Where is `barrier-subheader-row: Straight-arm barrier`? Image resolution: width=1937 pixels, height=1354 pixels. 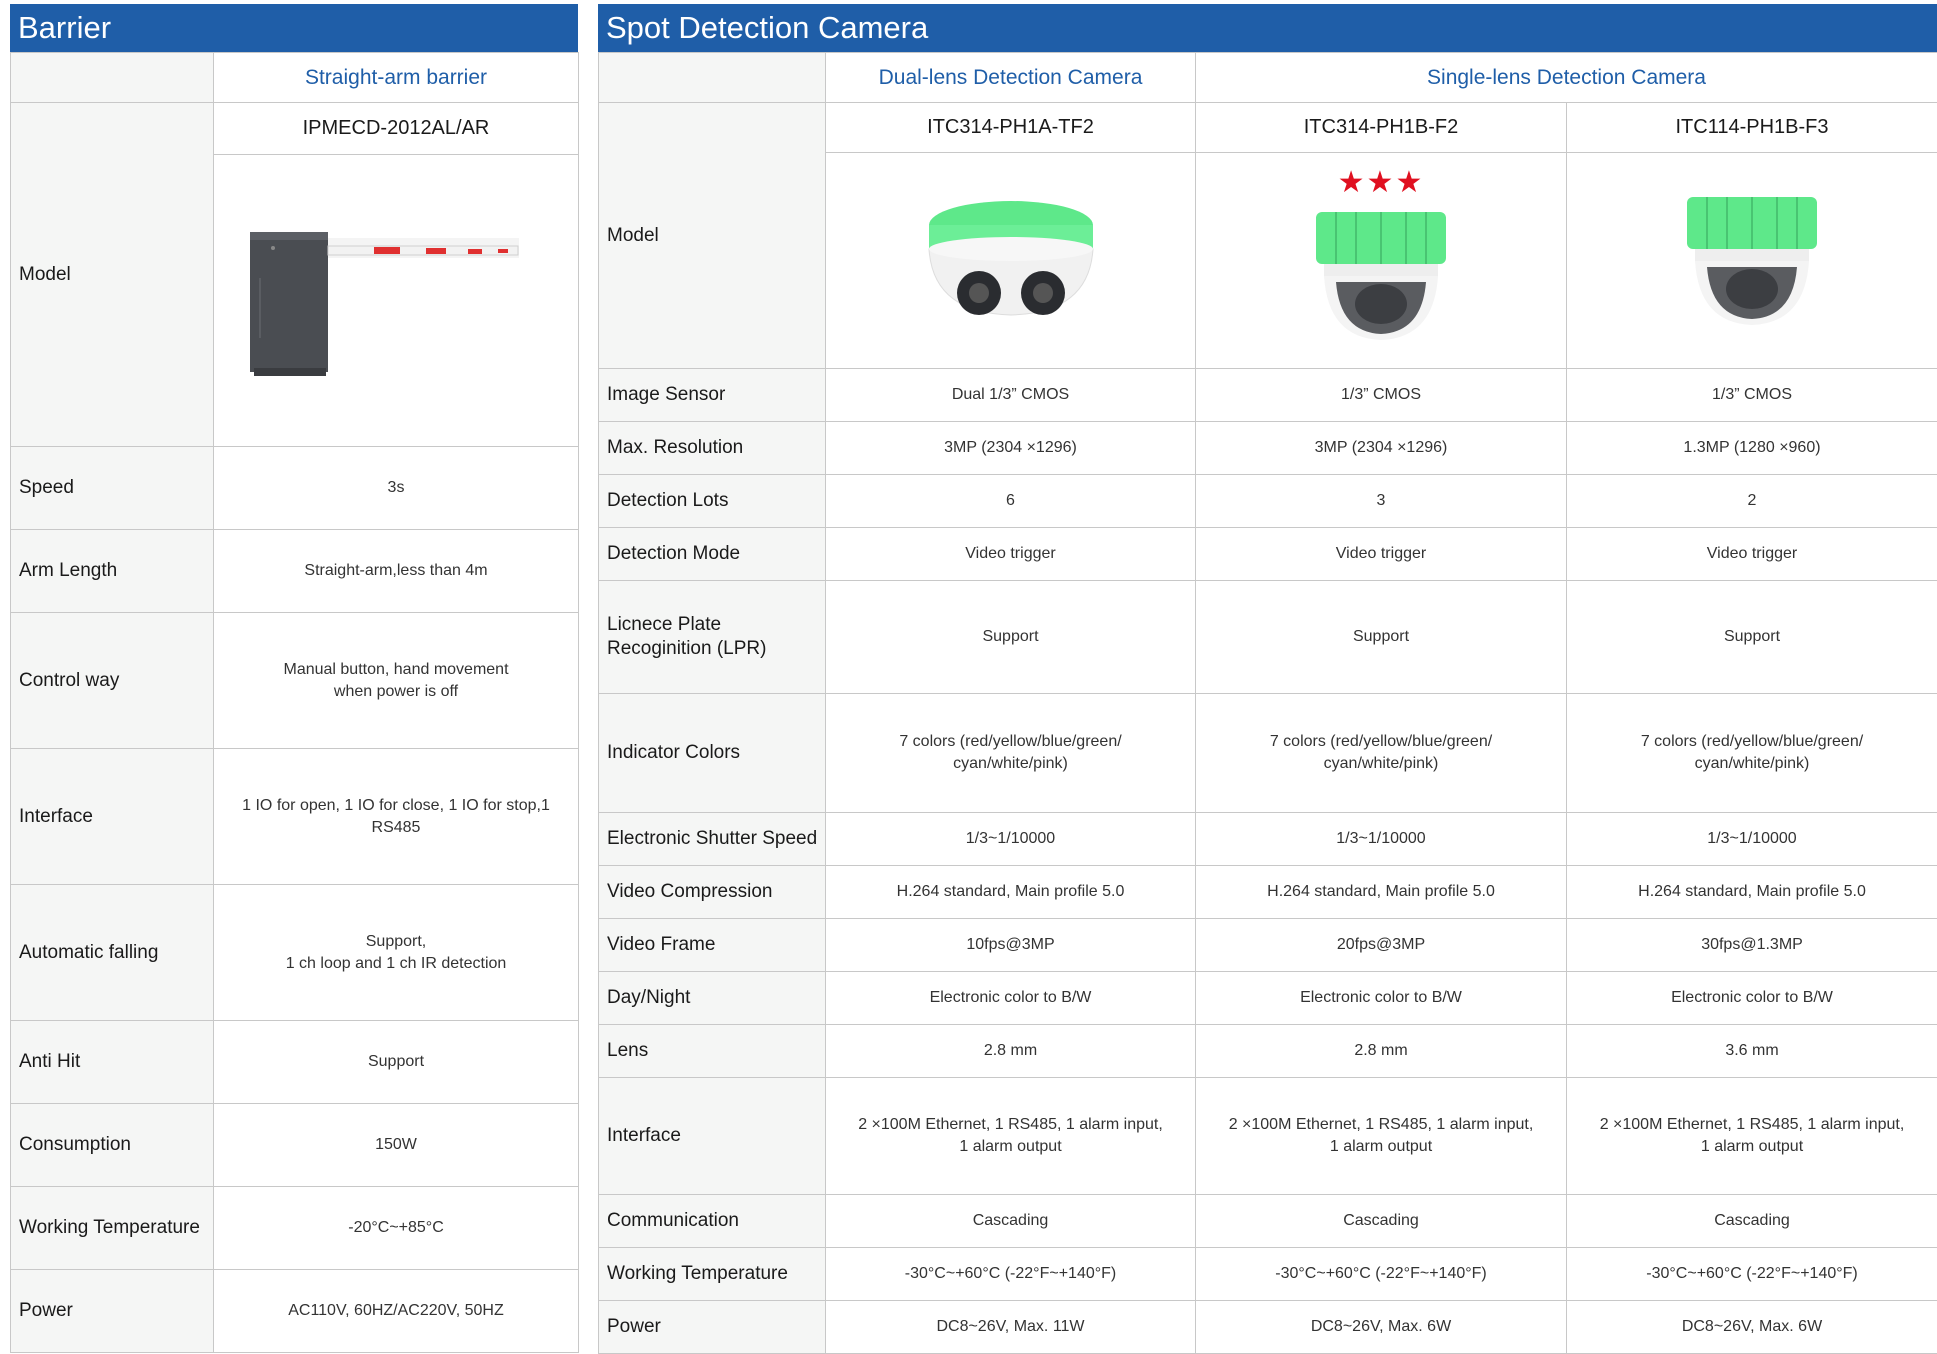
barrier-subheader-row: Straight-arm barrier is located at coordinates (295, 78).